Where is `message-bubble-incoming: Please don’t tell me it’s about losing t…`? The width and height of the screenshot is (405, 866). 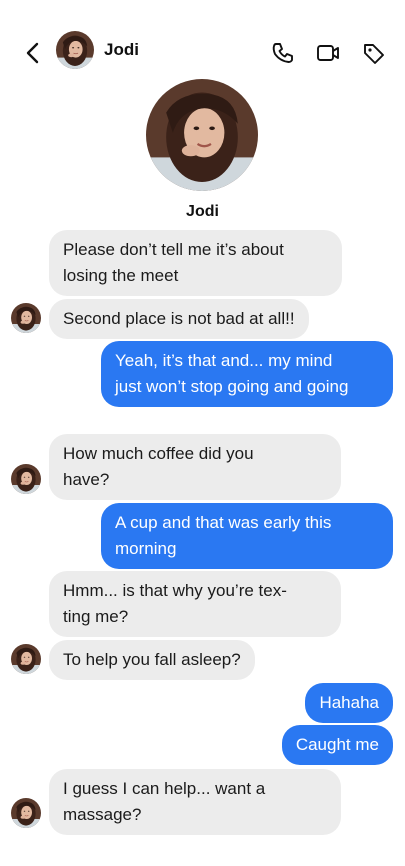 message-bubble-incoming: Please don’t tell me it’s about losing t… is located at coordinates (195, 263).